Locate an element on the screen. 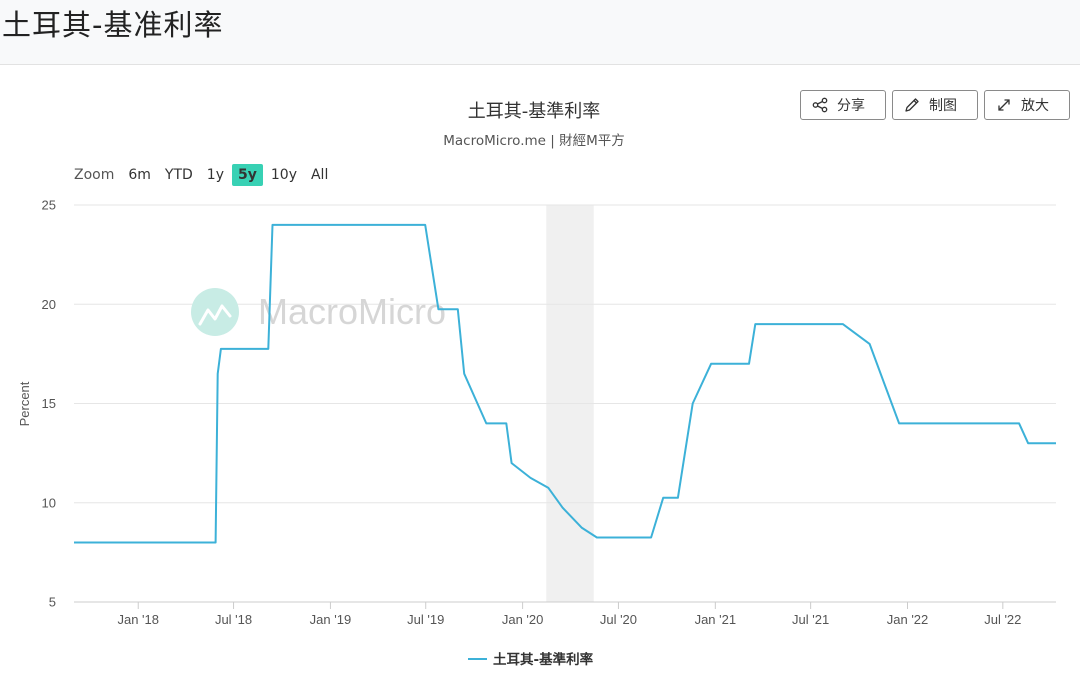  watermark: MacroMicro is located at coordinates (318, 312).